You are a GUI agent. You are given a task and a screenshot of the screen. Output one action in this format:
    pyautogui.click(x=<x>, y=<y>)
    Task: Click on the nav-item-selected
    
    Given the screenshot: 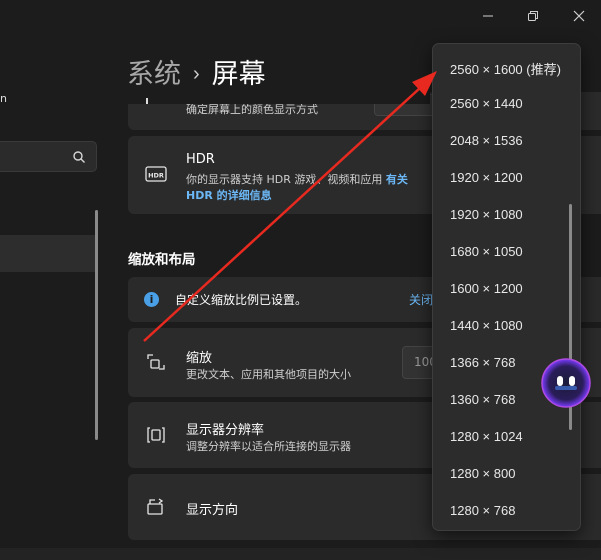 What is the action you would take?
    pyautogui.click(x=48, y=253)
    